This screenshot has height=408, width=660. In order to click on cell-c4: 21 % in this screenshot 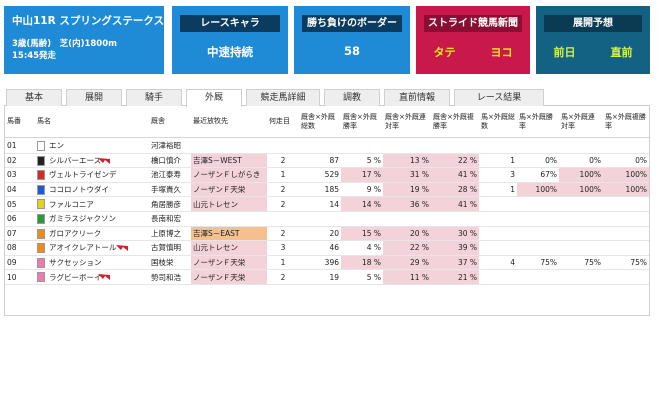, I will do `click(455, 277)`.